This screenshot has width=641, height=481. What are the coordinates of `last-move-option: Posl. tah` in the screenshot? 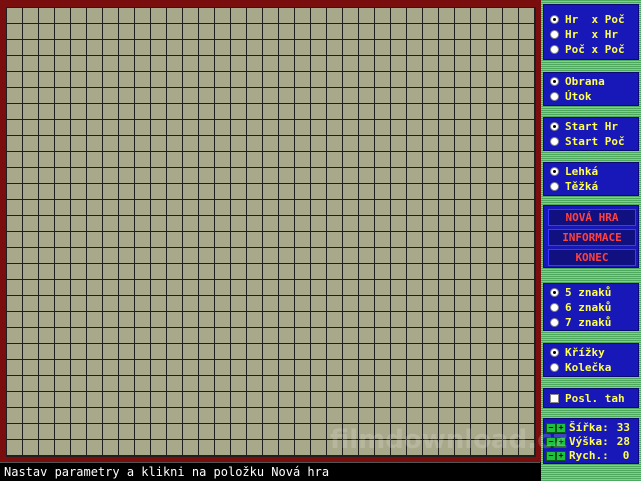 It's located at (587, 398).